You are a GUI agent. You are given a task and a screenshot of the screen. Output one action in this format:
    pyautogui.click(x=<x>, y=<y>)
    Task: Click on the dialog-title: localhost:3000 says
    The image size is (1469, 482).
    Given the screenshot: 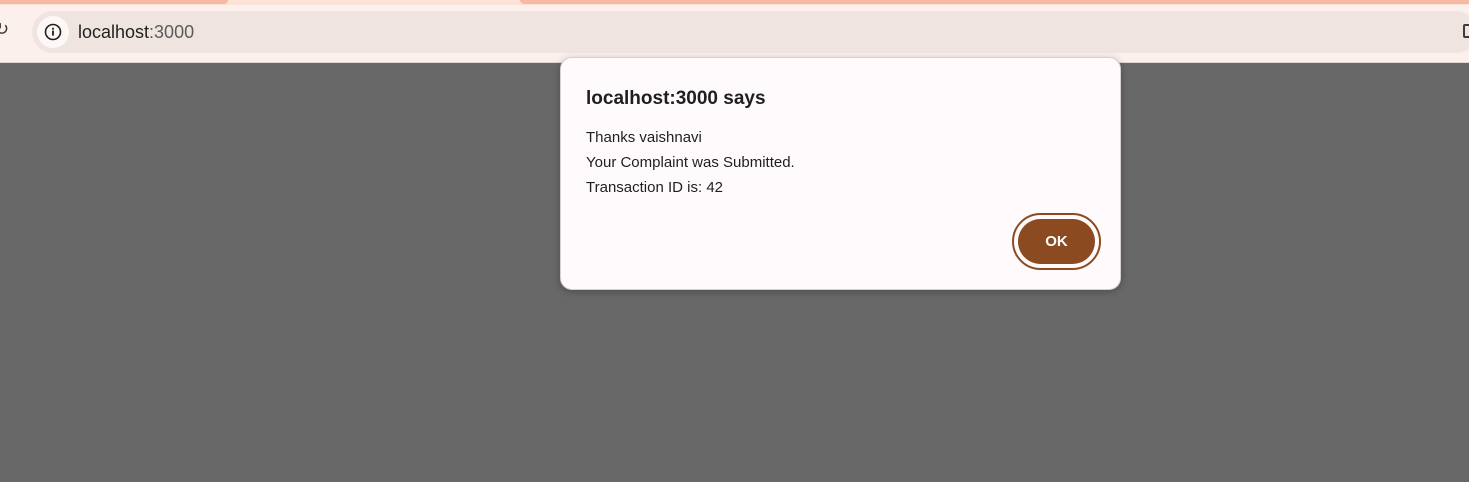 What is the action you would take?
    pyautogui.click(x=676, y=98)
    